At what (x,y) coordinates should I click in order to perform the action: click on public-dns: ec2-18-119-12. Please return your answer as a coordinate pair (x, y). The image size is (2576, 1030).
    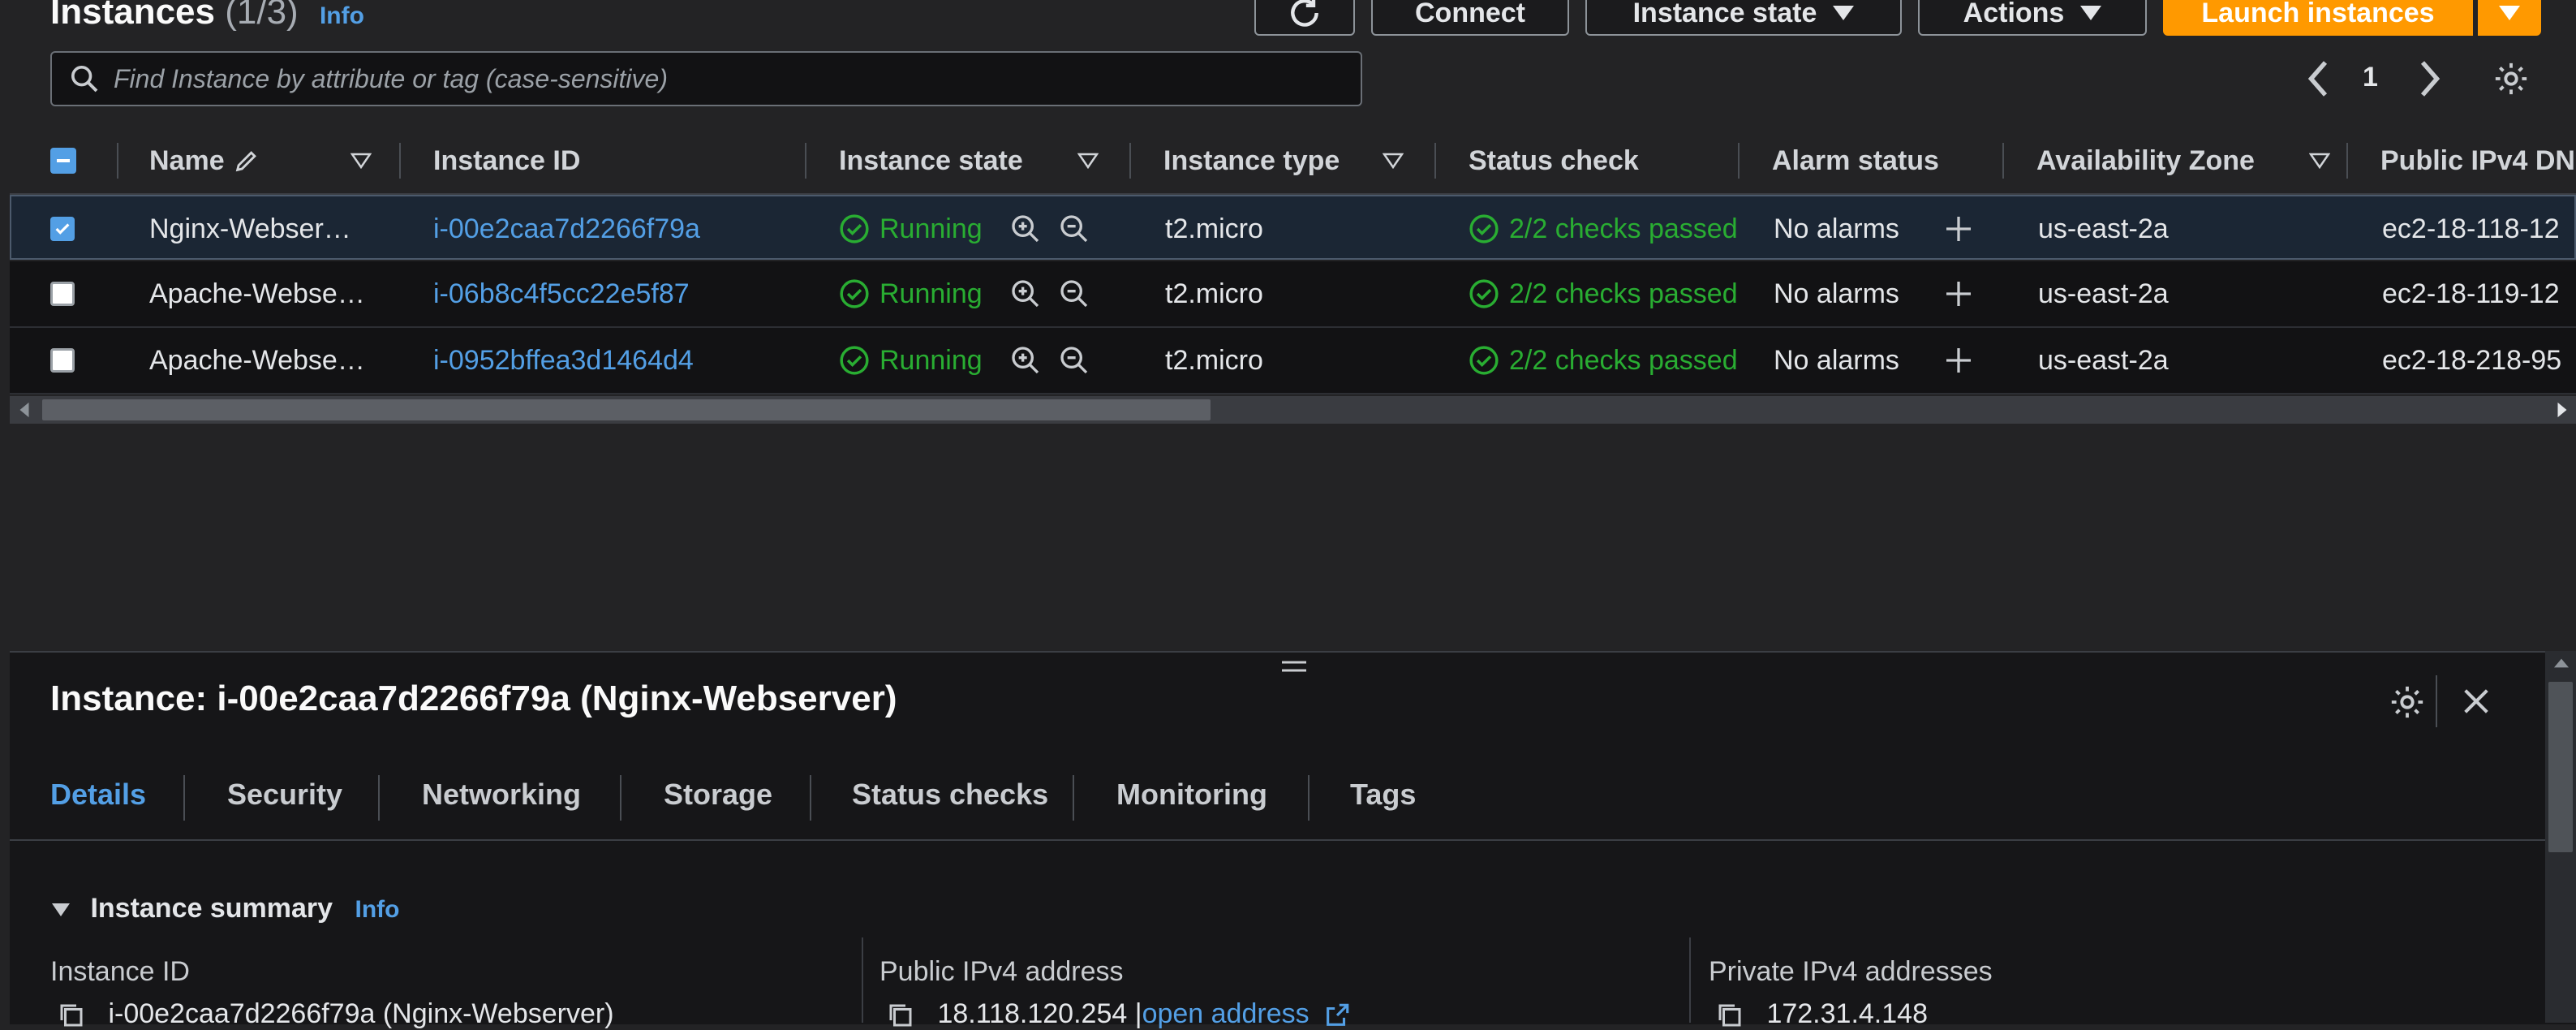
    Looking at the image, I should click on (2471, 293).